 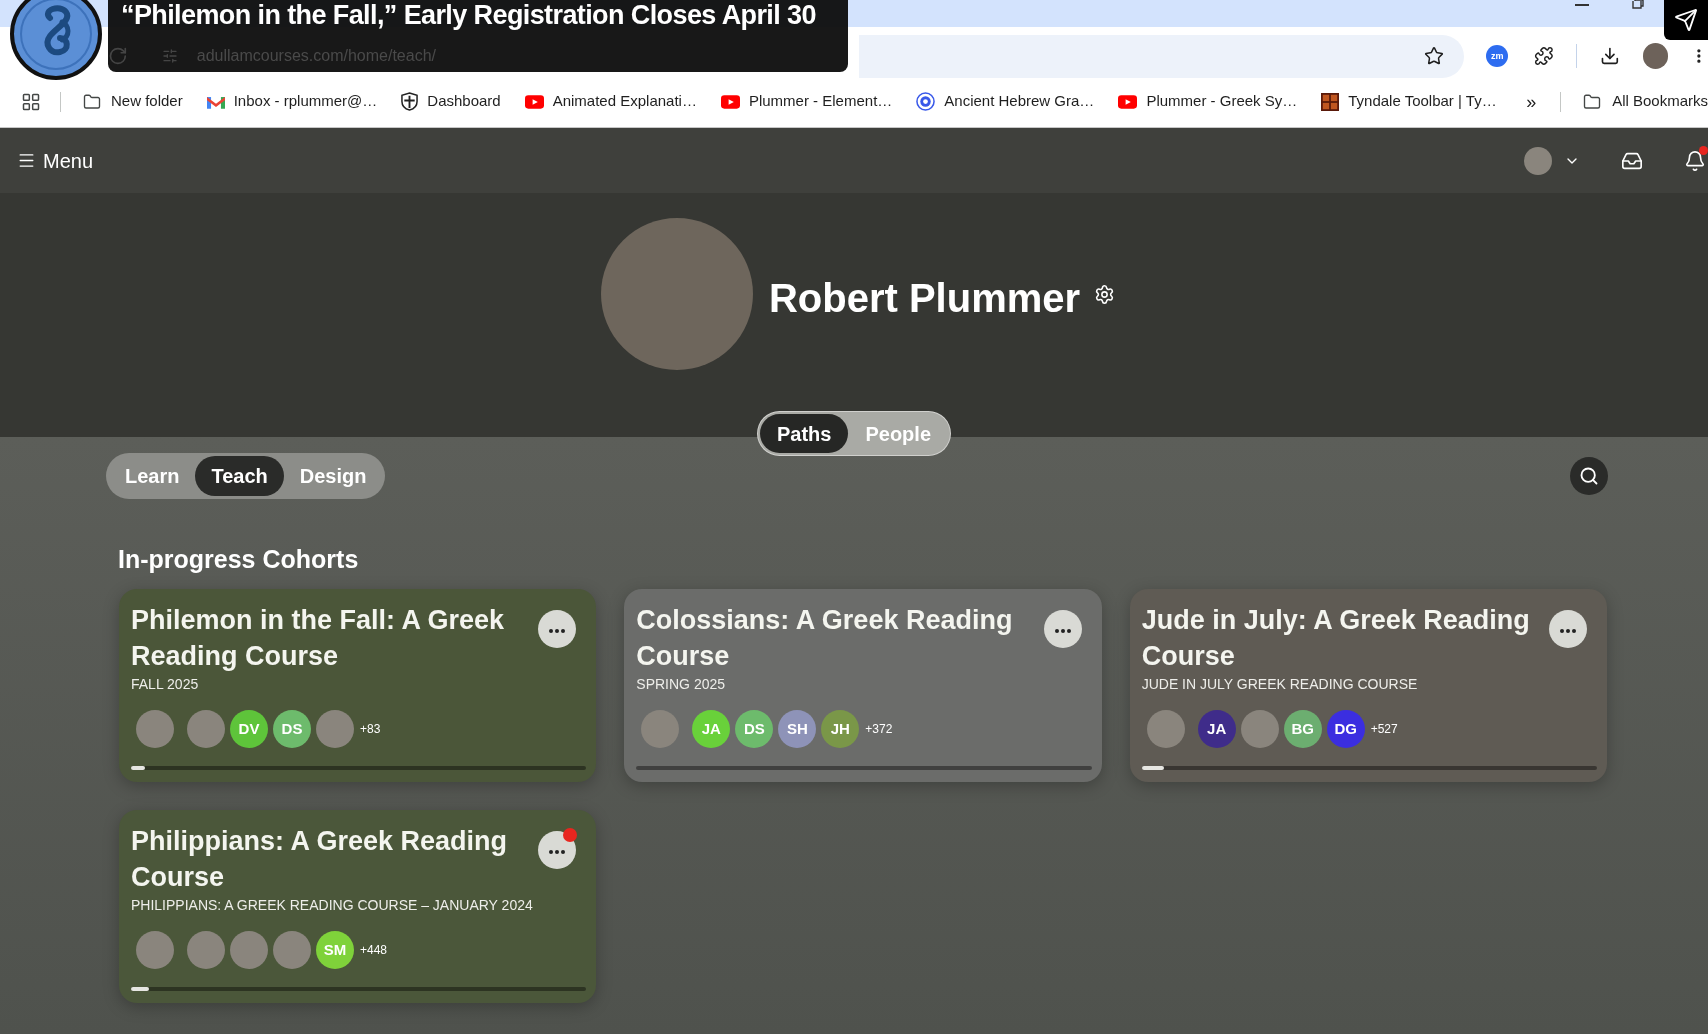 What do you see at coordinates (1384, 729) in the screenshot?
I see `member-count: +527` at bounding box center [1384, 729].